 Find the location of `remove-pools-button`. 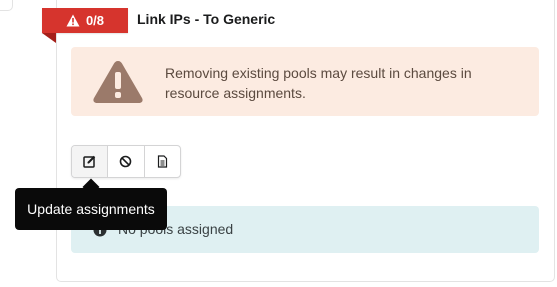

remove-pools-button is located at coordinates (126, 161).